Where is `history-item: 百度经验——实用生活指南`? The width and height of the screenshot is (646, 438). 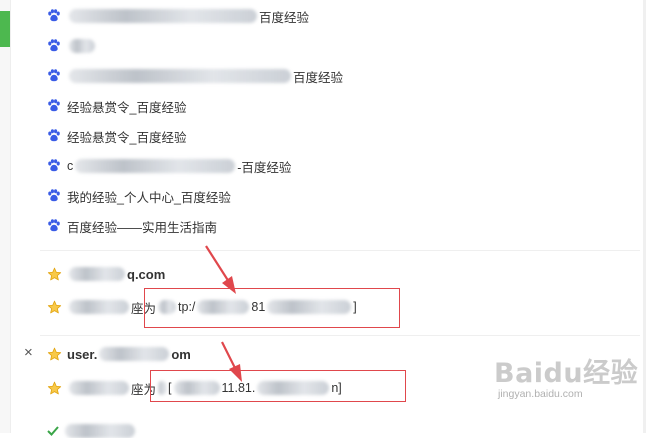 history-item: 百度经验——实用生活指南 is located at coordinates (132, 226).